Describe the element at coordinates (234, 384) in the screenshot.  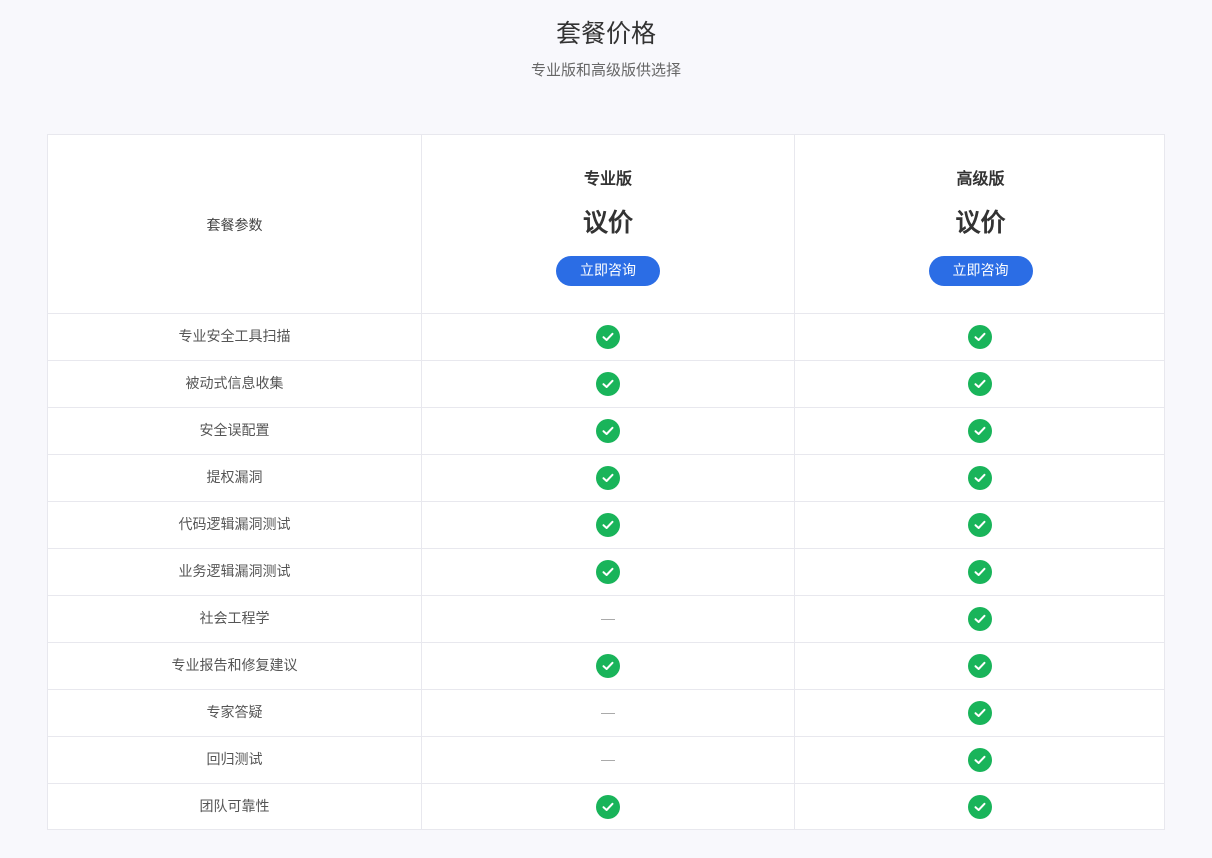
I see `feature-label: 被动式信息收集` at that location.